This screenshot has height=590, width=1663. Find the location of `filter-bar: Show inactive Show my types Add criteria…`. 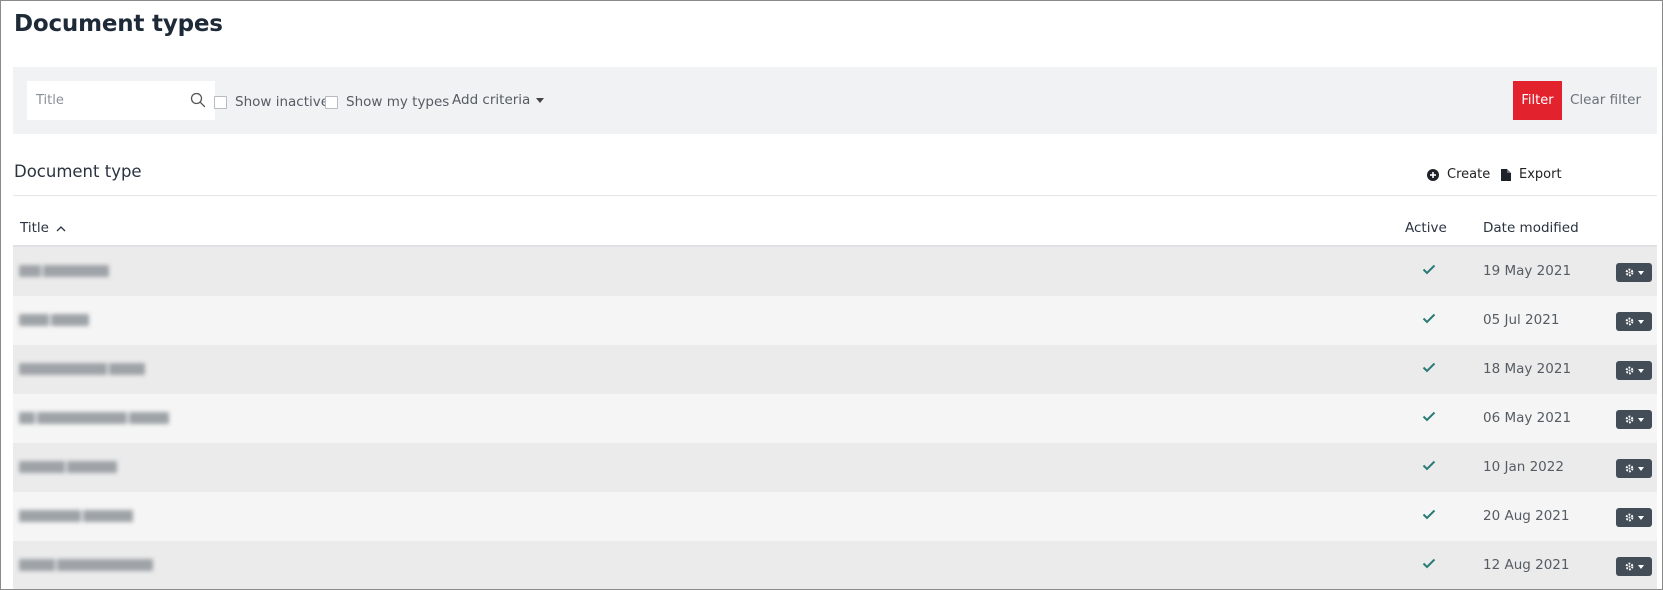

filter-bar: Show inactive Show my types Add criteria… is located at coordinates (835, 100).